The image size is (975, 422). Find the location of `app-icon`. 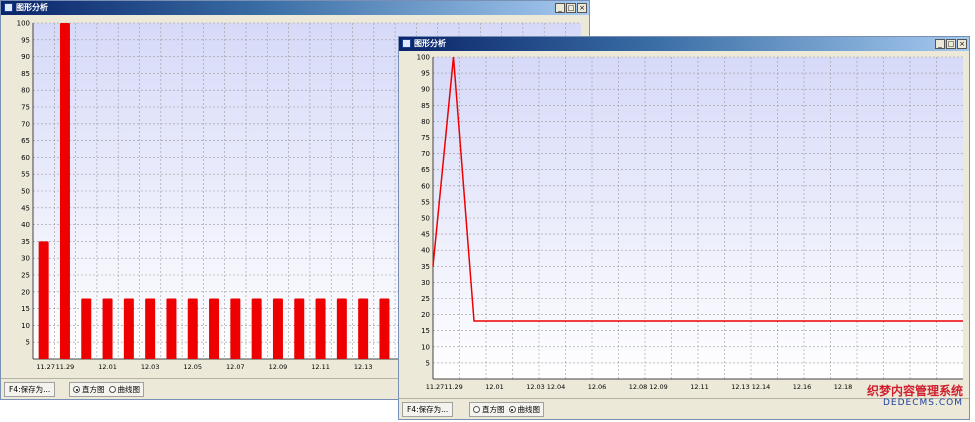

app-icon is located at coordinates (8, 7).